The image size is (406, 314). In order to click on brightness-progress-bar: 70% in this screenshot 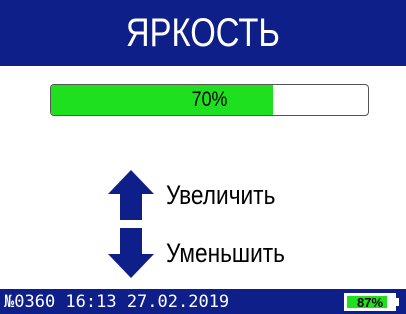, I will do `click(209, 100)`.